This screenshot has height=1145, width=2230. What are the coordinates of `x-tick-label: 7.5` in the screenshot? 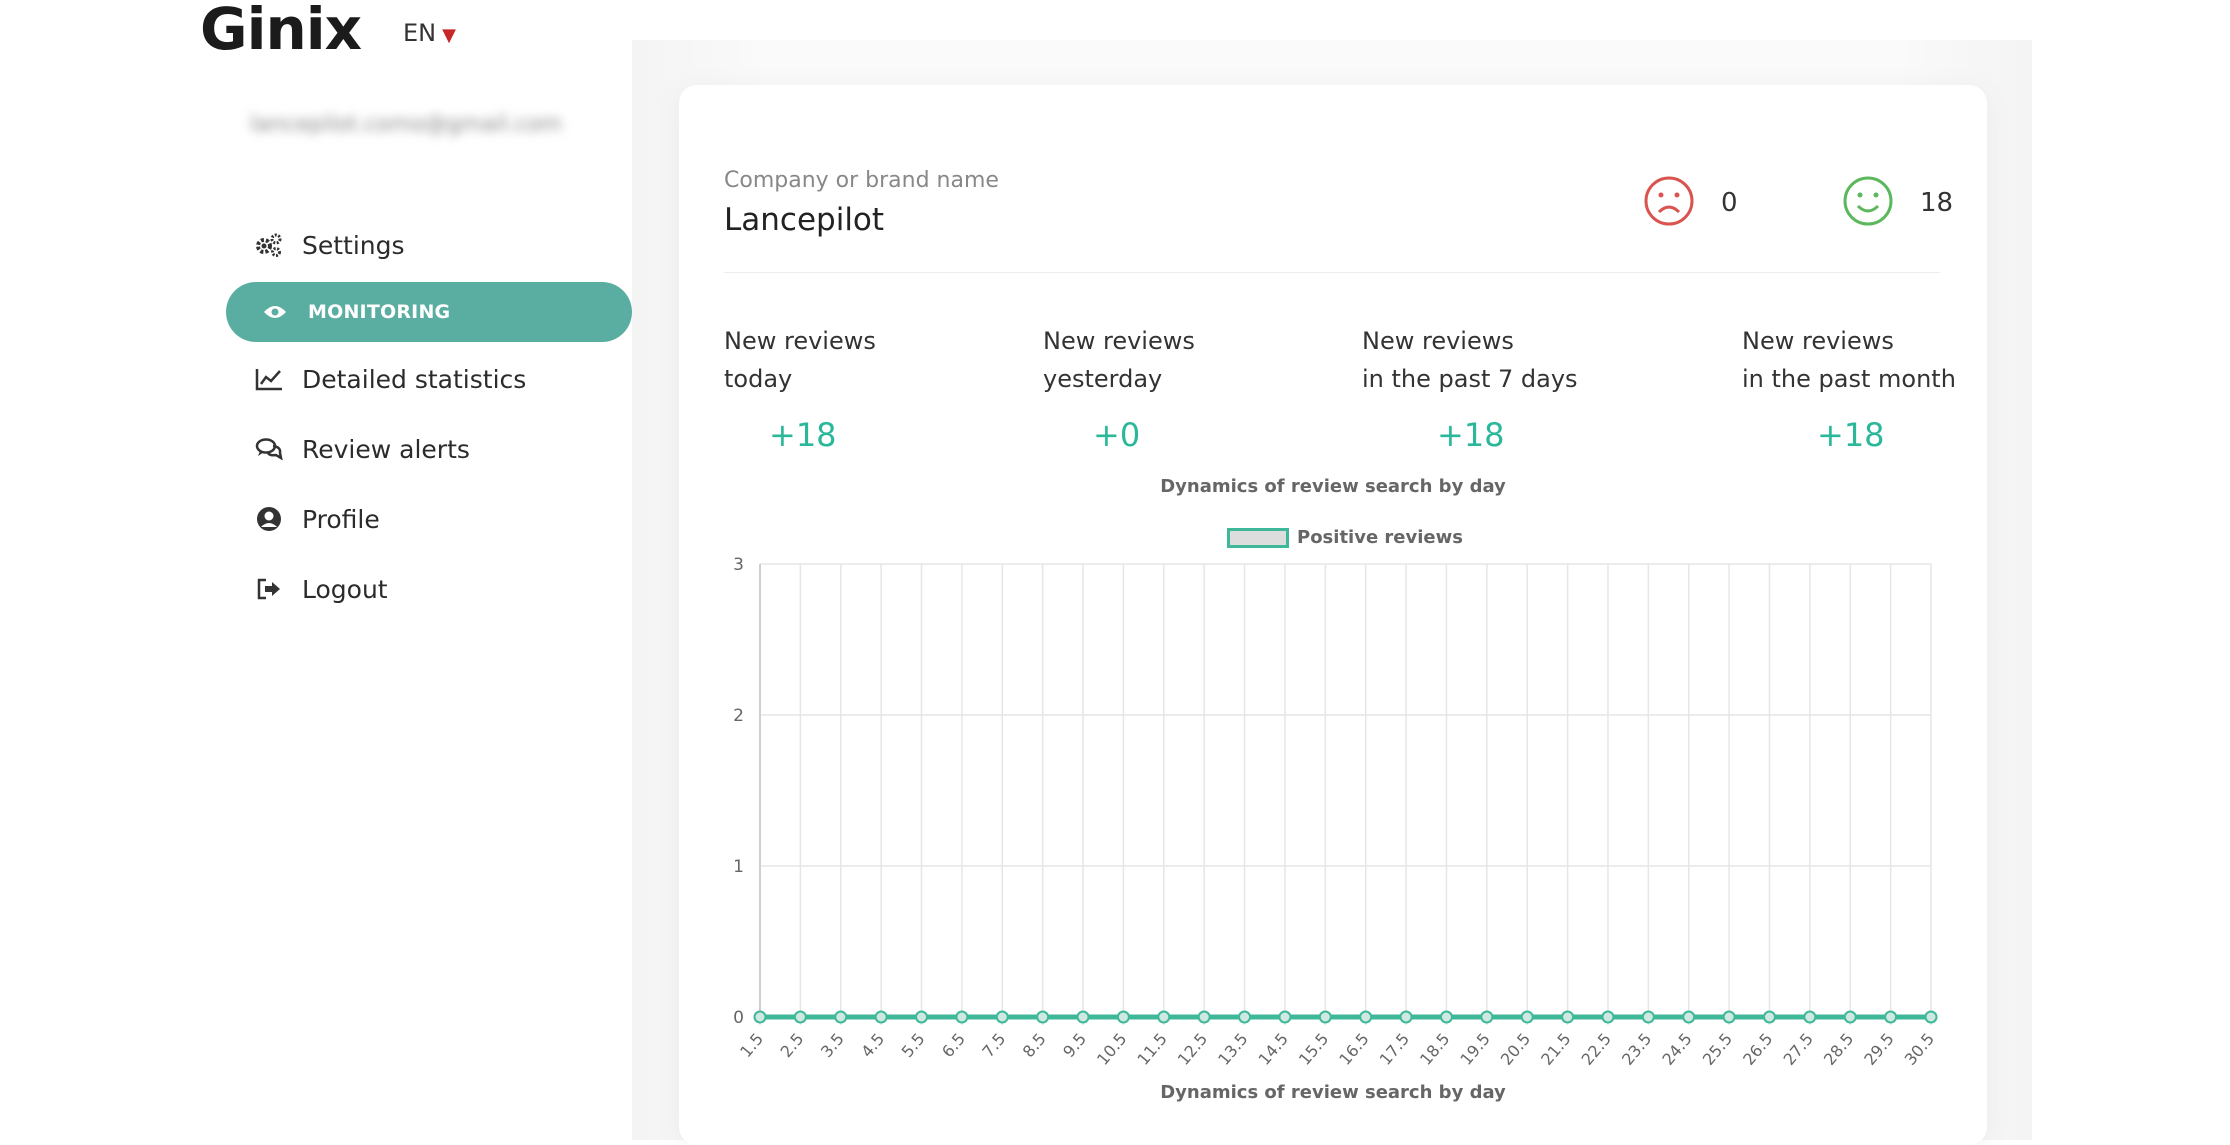 It's located at (993, 1045).